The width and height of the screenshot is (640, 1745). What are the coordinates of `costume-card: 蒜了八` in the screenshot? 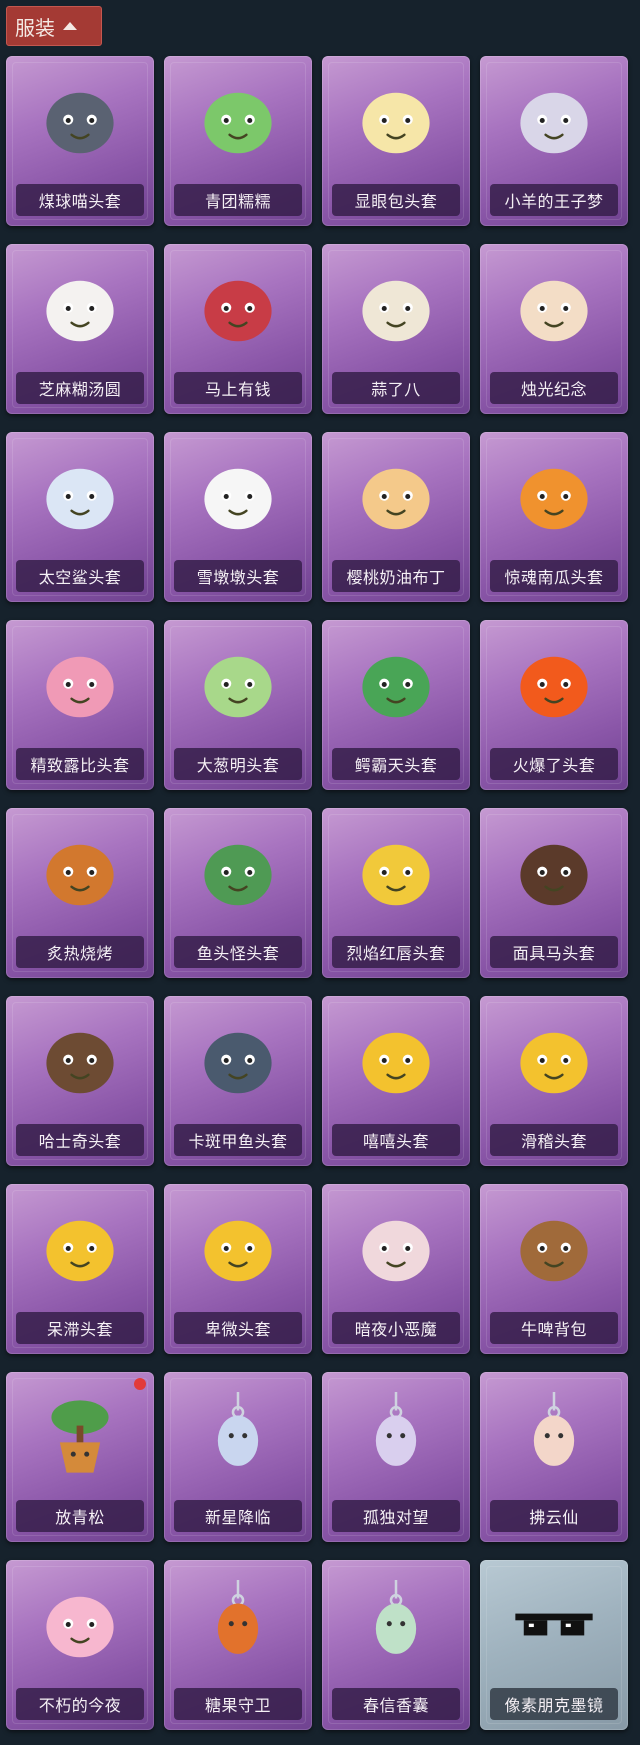 It's located at (396, 329).